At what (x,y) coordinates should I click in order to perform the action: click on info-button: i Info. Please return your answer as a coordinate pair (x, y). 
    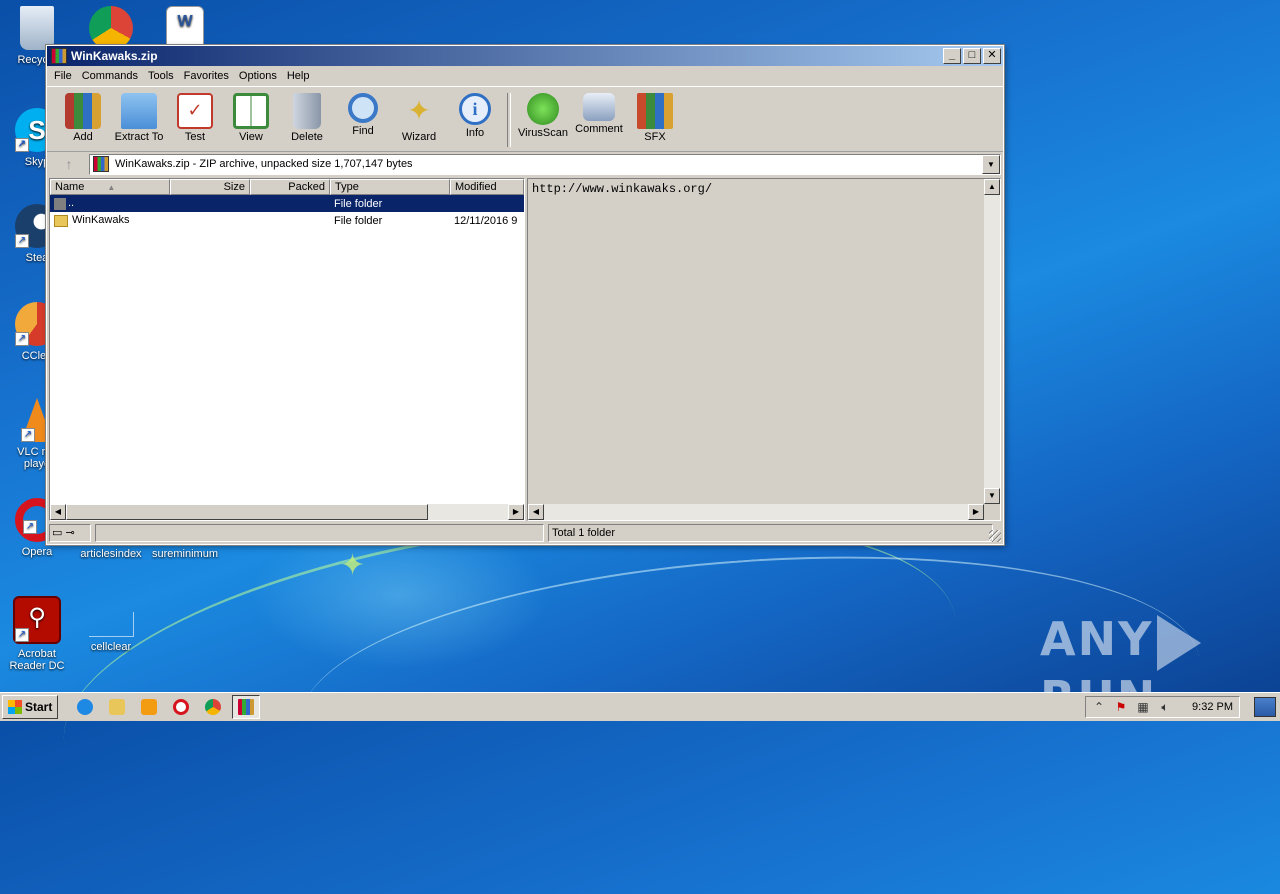
    Looking at the image, I should click on (475, 114).